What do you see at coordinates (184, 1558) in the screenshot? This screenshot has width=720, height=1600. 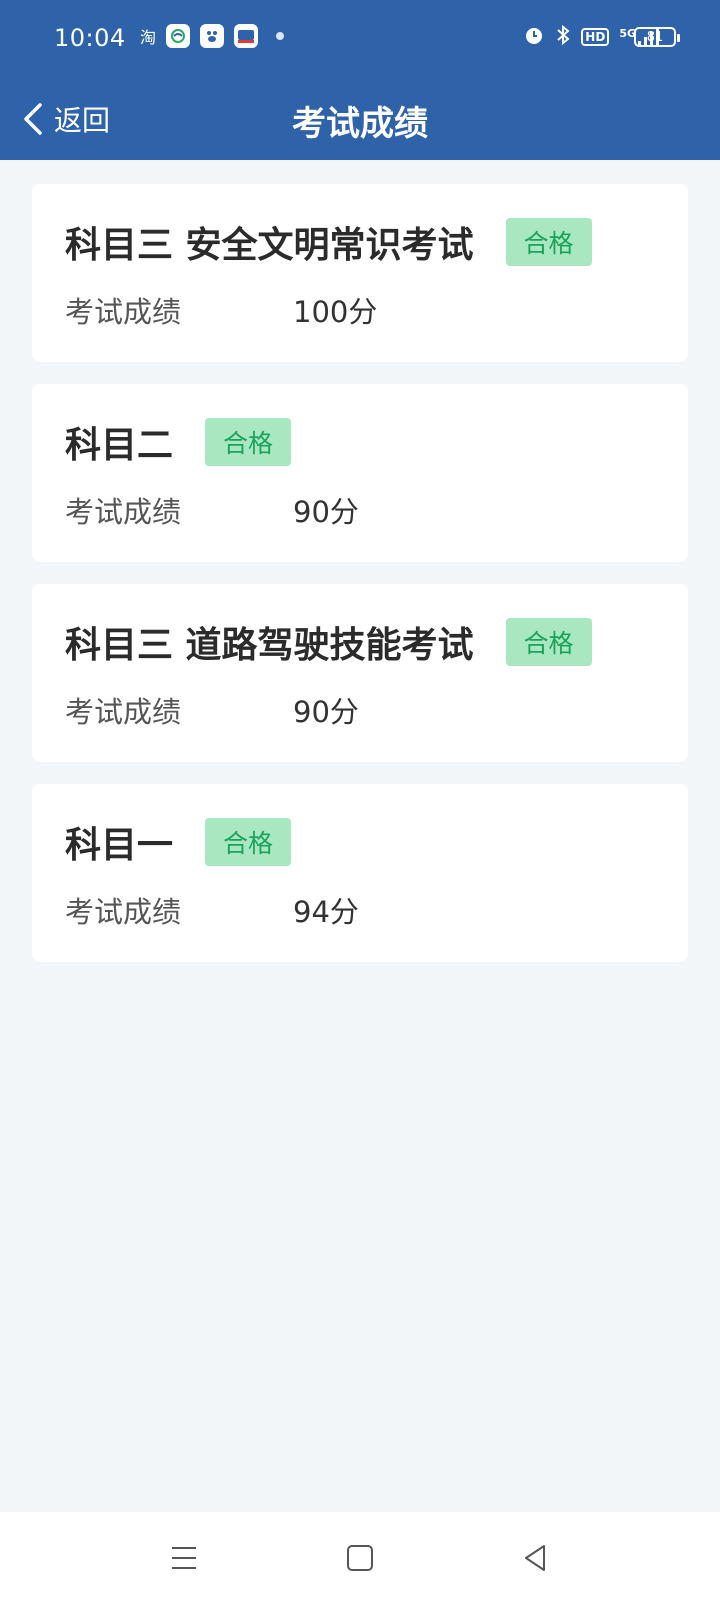 I see `menu-icon` at bounding box center [184, 1558].